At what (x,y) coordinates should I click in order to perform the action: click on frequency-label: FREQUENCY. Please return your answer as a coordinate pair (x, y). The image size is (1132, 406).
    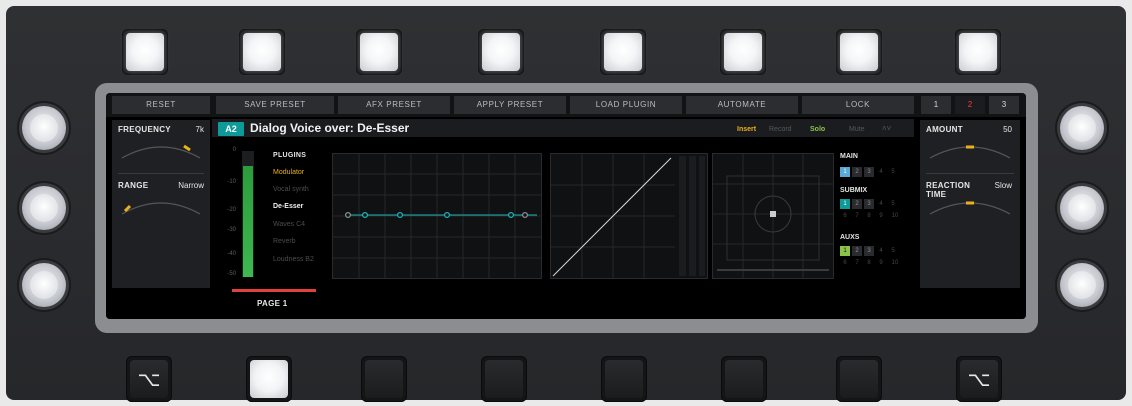
    Looking at the image, I should click on (144, 129).